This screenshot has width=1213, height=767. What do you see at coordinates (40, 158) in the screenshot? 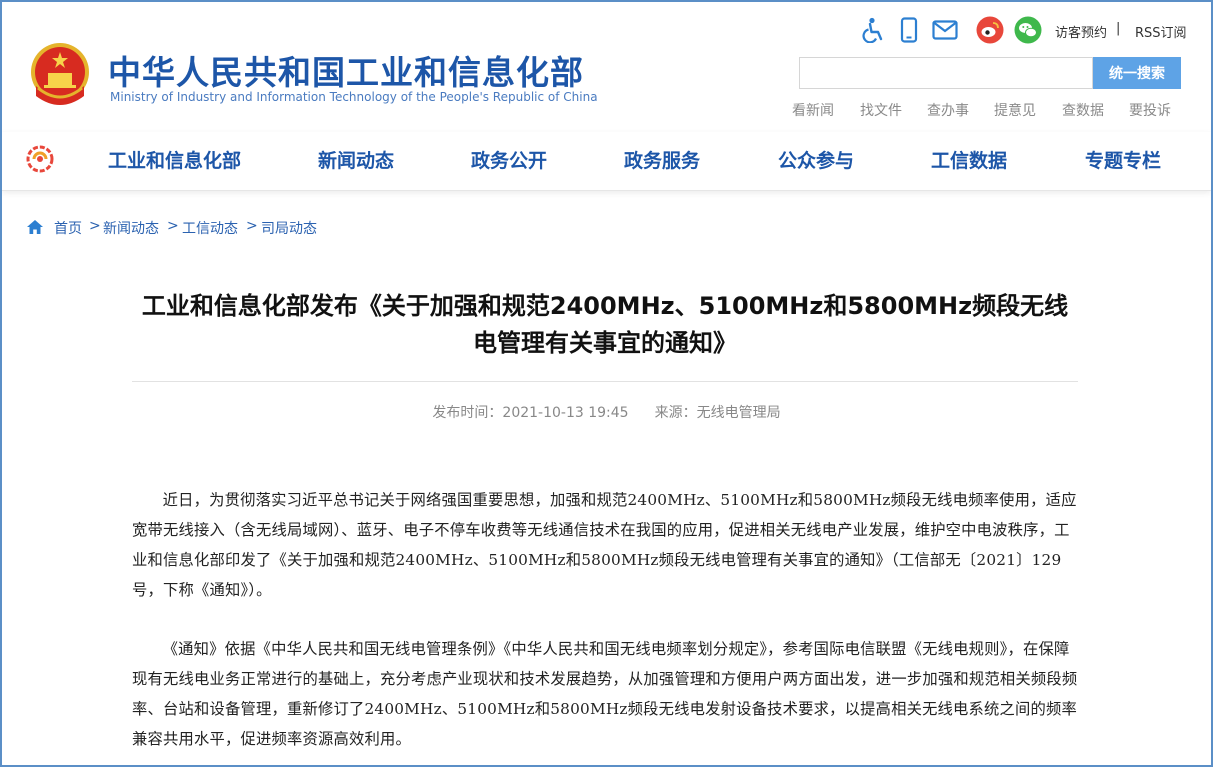
I see `nav-logo-icon` at bounding box center [40, 158].